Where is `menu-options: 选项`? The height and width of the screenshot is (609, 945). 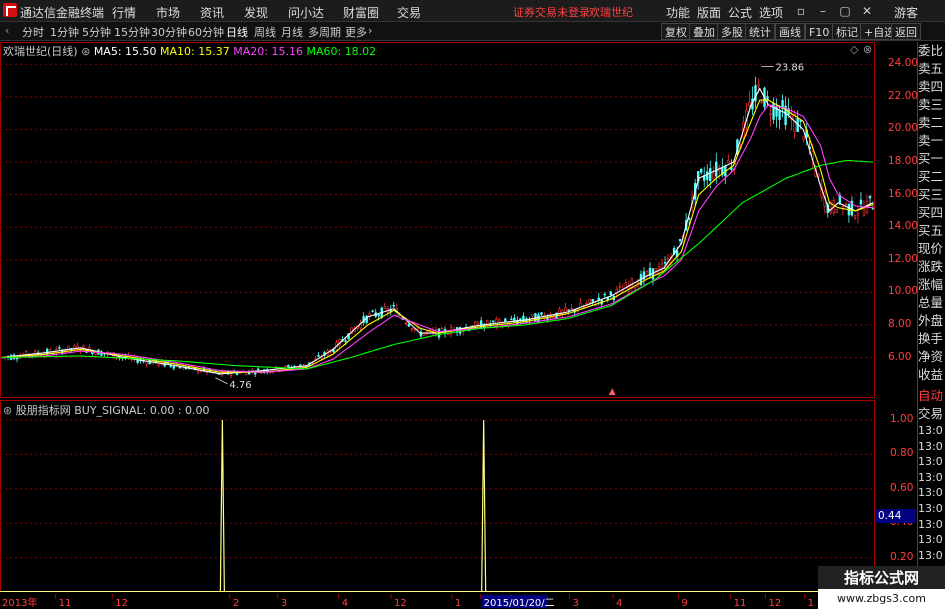 menu-options: 选项 is located at coordinates (771, 12).